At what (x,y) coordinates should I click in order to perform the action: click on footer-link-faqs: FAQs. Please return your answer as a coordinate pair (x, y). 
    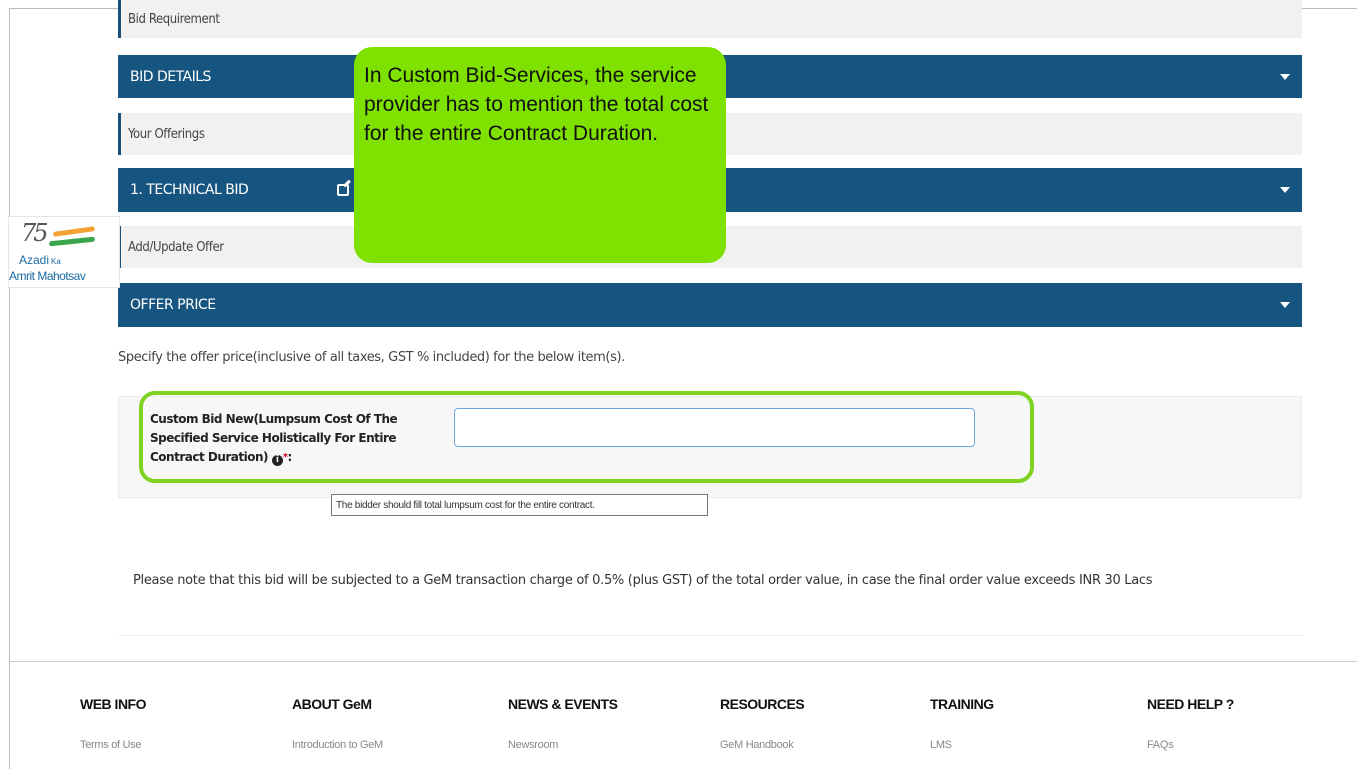
    Looking at the image, I should click on (1190, 745).